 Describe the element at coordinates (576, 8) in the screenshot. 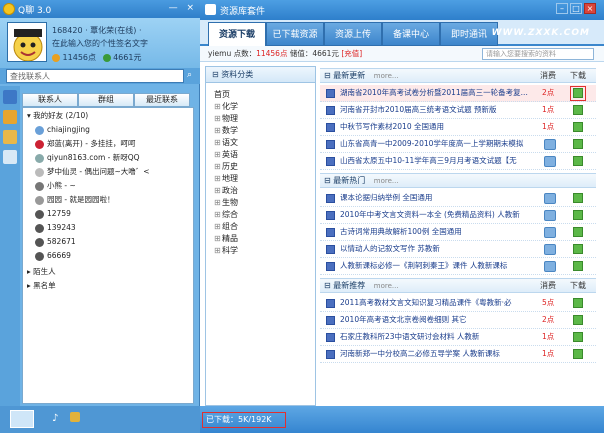

I see `maximize-icon: □` at that location.